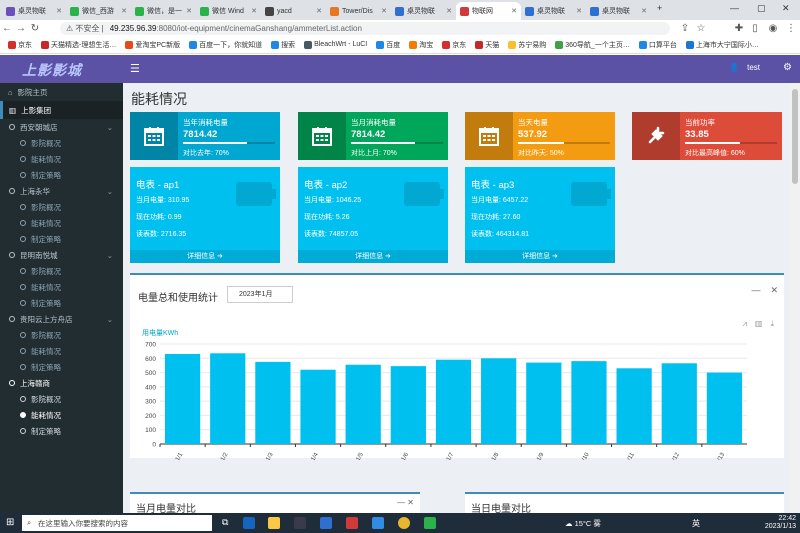 The height and width of the screenshot is (533, 800). I want to click on windows-start-icon: ⊞, so click(10, 522).